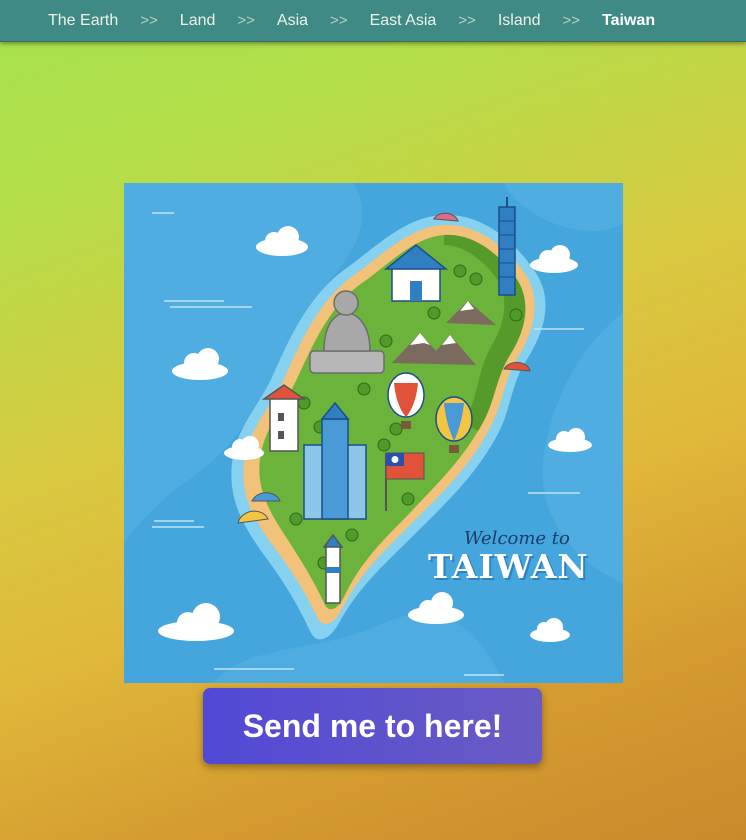  What do you see at coordinates (83, 21) in the screenshot?
I see `breadcrumb-item-the-earth: The Earth` at bounding box center [83, 21].